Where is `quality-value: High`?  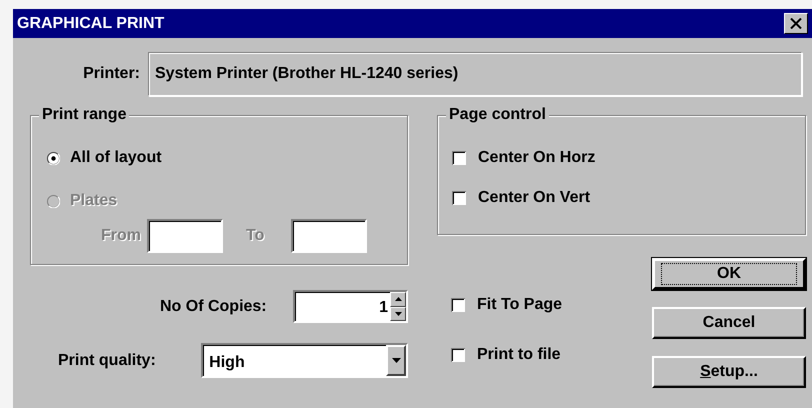 quality-value: High is located at coordinates (227, 363).